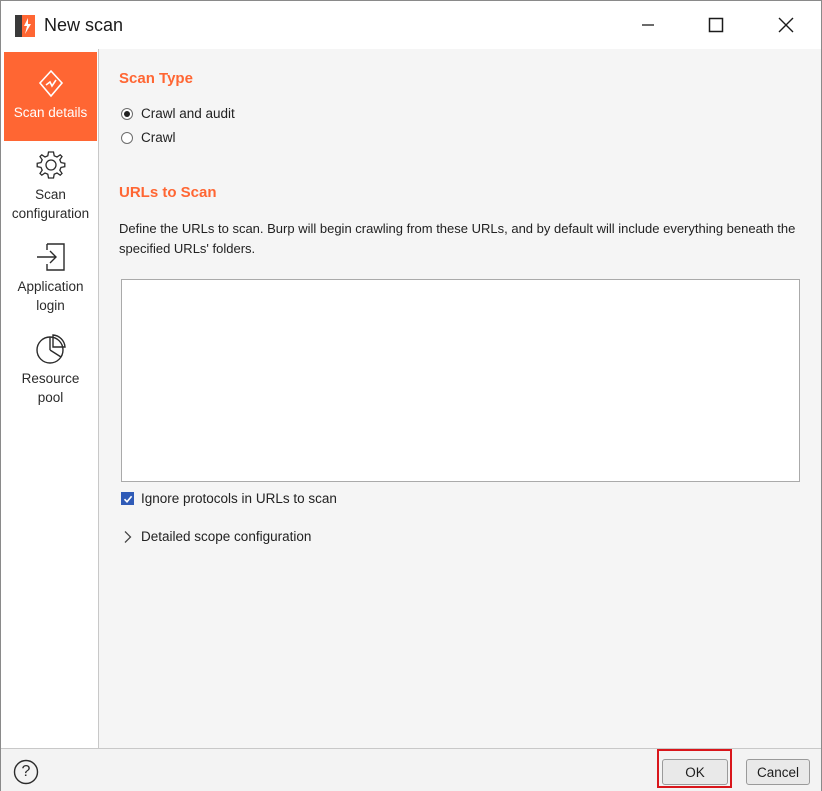 This screenshot has width=822, height=791. Describe the element at coordinates (50, 349) in the screenshot. I see `pie-chart-icon` at that location.